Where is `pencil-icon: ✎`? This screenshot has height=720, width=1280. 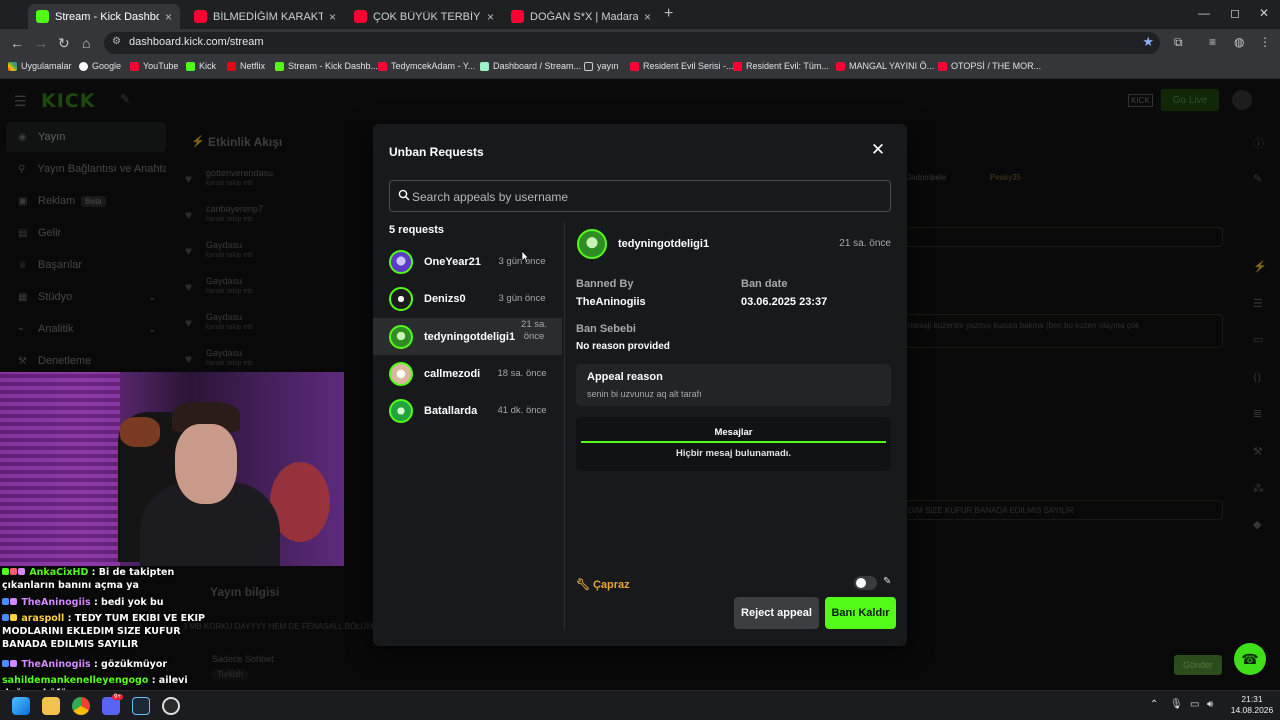
pencil-icon: ✎ is located at coordinates (887, 581).